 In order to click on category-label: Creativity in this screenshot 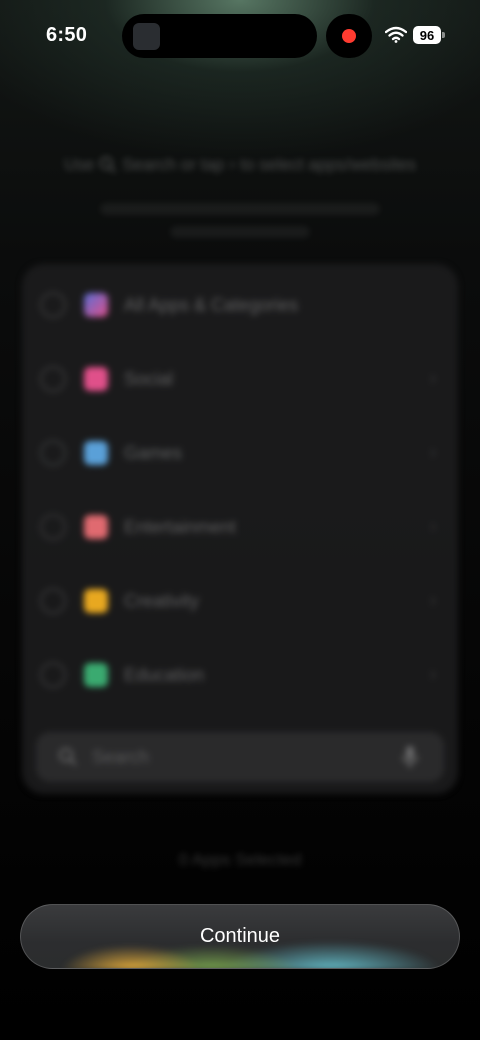, I will do `click(162, 601)`.